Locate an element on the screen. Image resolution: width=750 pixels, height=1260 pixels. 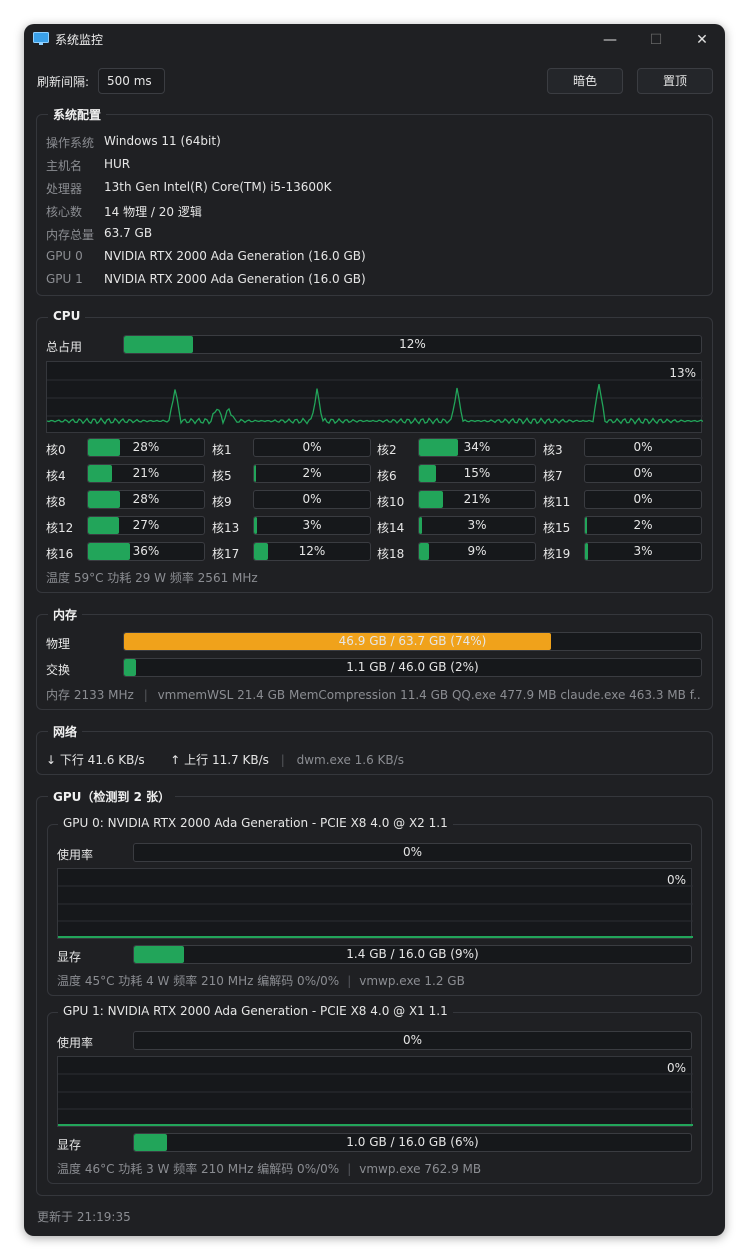
cpu-core-label: 核16 is located at coordinates (60, 554).